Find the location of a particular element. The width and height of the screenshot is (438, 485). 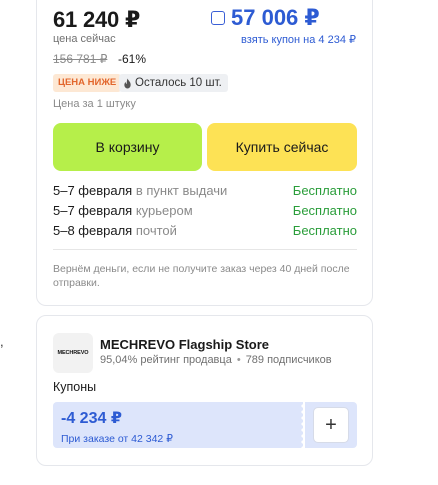

stock-badge: Осталось 10 шт. is located at coordinates (173, 83).